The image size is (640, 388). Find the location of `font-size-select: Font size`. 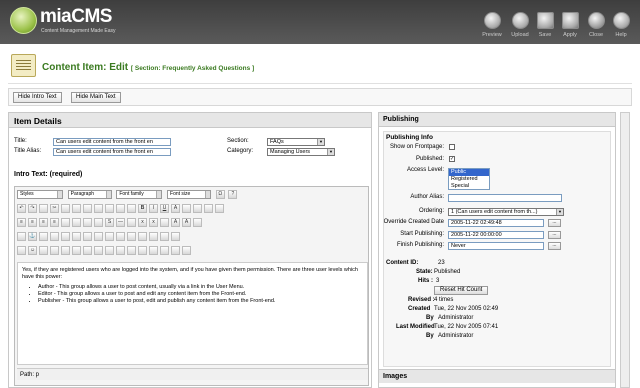

font-size-select: Font size is located at coordinates (189, 194).